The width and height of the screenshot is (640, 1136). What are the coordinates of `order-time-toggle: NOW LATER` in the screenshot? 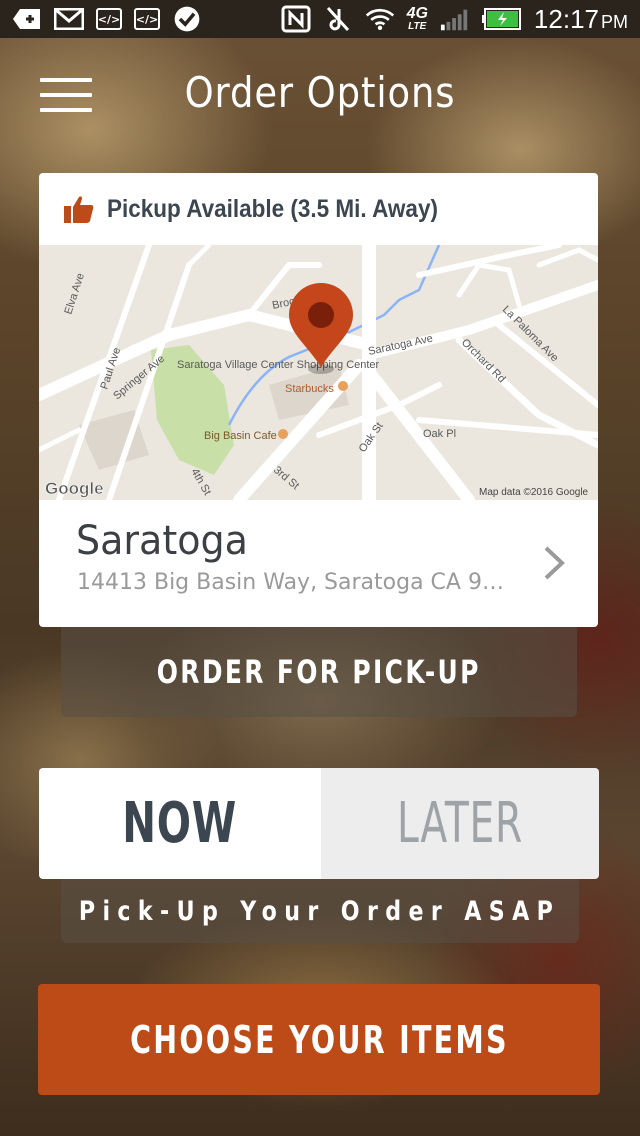 It's located at (319, 823).